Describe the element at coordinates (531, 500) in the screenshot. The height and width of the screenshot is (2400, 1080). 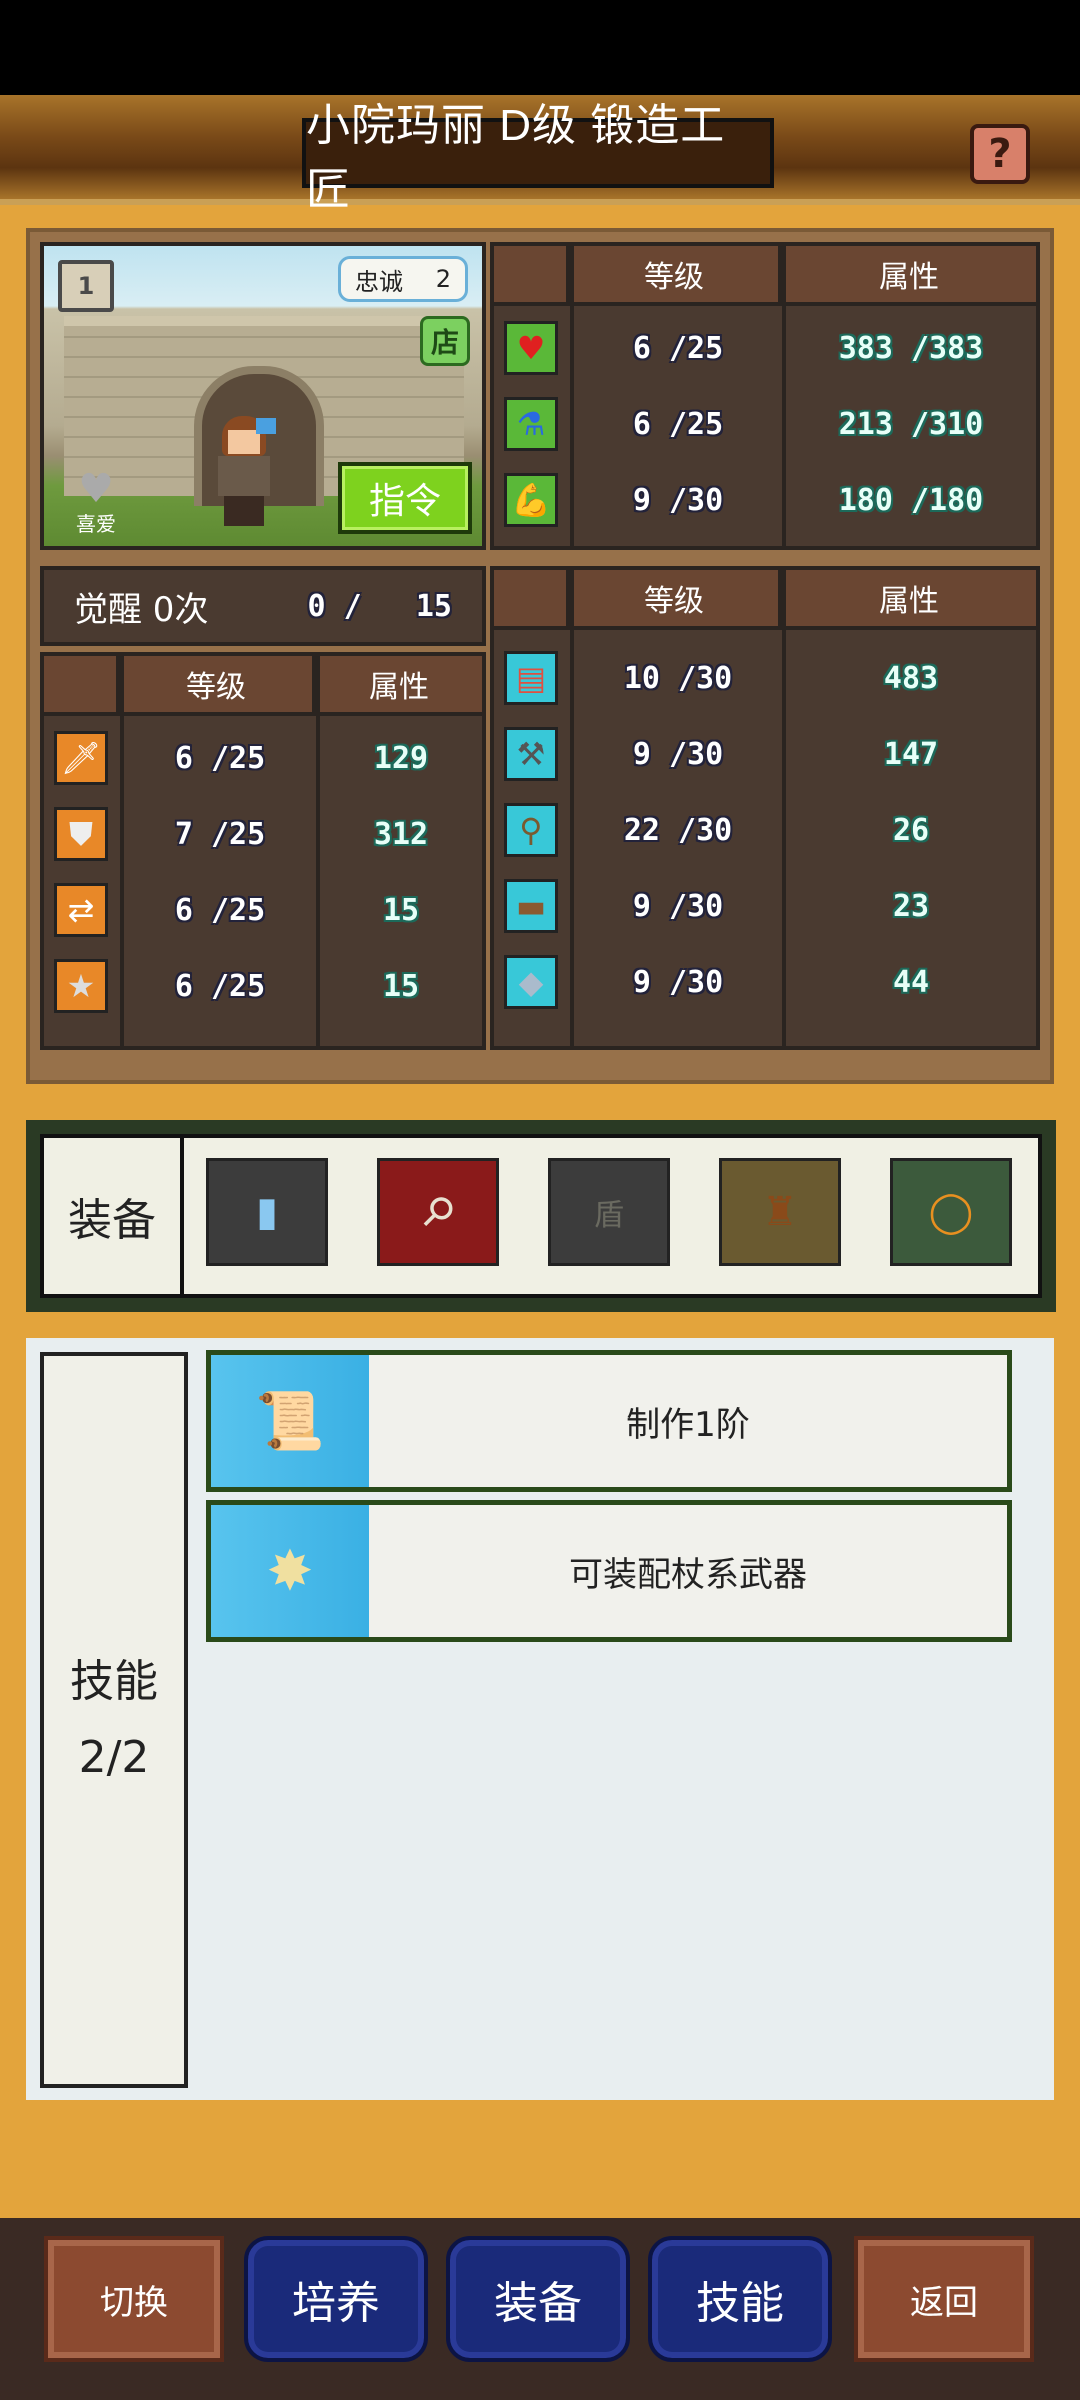
I see `muscle-icon: 💪` at that location.